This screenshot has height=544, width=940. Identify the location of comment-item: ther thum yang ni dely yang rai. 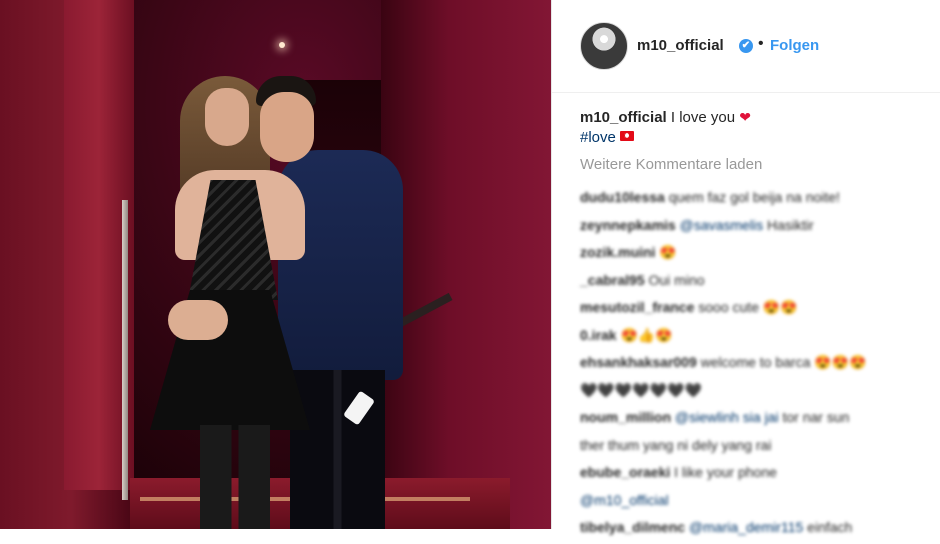
(755, 445).